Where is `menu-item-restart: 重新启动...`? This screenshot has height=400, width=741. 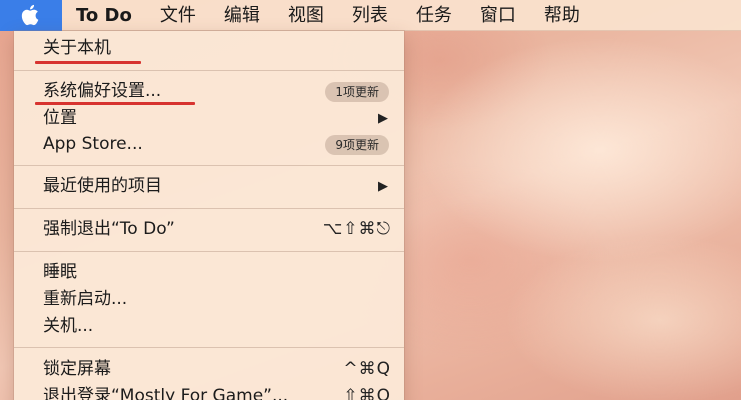 menu-item-restart: 重新启动... is located at coordinates (209, 299).